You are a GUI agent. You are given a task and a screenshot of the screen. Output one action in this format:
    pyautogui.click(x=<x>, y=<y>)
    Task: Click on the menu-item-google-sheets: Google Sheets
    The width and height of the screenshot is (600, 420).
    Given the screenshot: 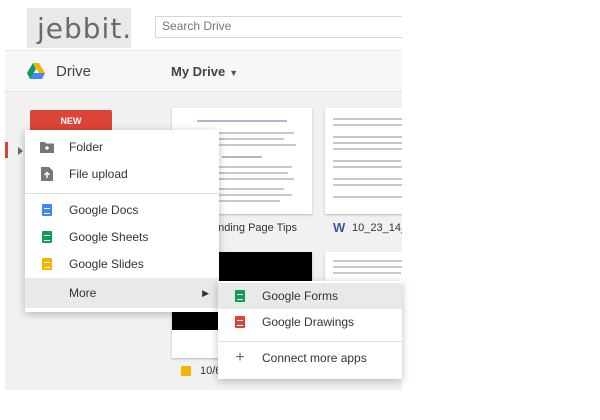 What is the action you would take?
    pyautogui.click(x=122, y=237)
    